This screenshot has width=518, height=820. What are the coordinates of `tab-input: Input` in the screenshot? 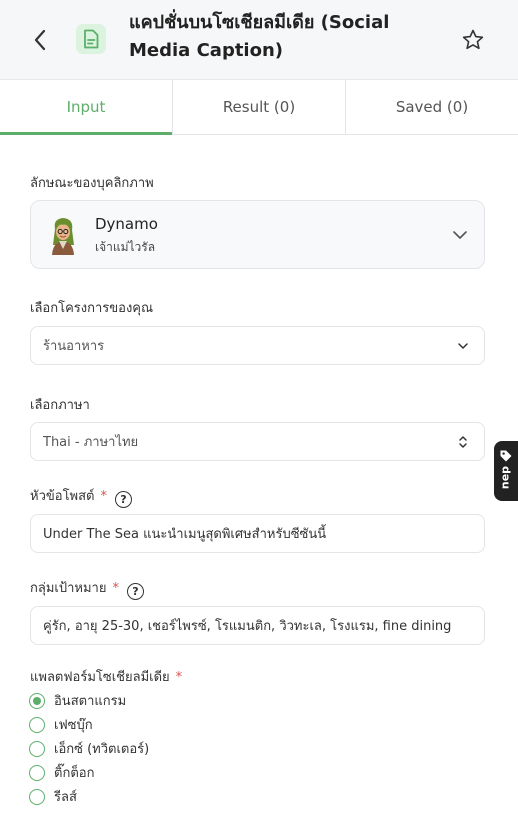 It's located at (86, 107).